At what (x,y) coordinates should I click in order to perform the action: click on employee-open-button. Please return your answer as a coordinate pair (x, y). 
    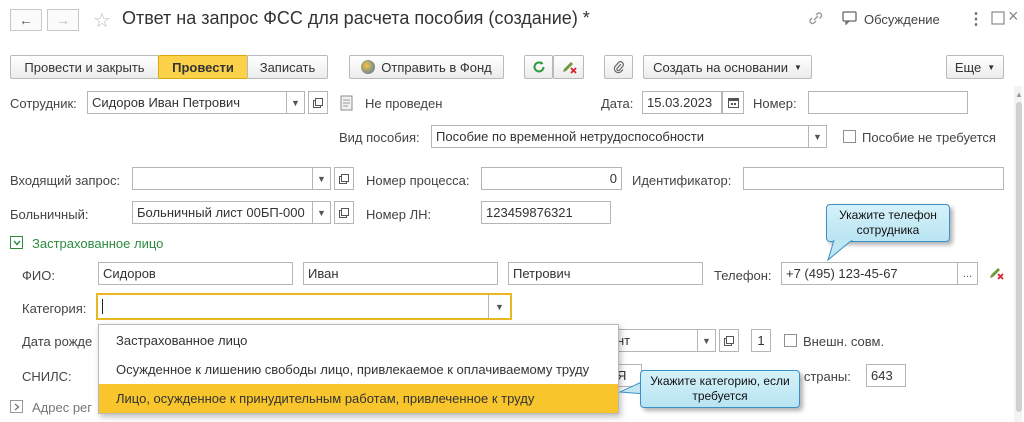
    Looking at the image, I should click on (318, 102).